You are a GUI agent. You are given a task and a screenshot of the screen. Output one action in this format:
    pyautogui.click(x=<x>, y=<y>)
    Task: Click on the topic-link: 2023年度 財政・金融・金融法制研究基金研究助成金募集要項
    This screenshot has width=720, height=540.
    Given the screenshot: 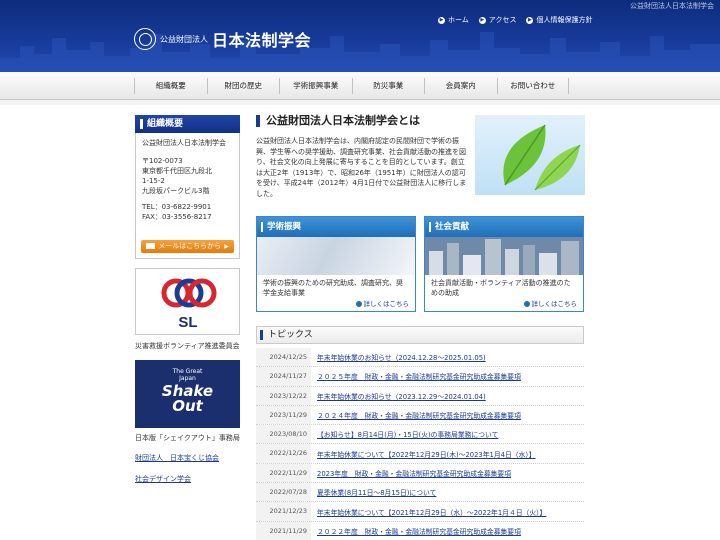 What is the action you would take?
    pyautogui.click(x=411, y=473)
    